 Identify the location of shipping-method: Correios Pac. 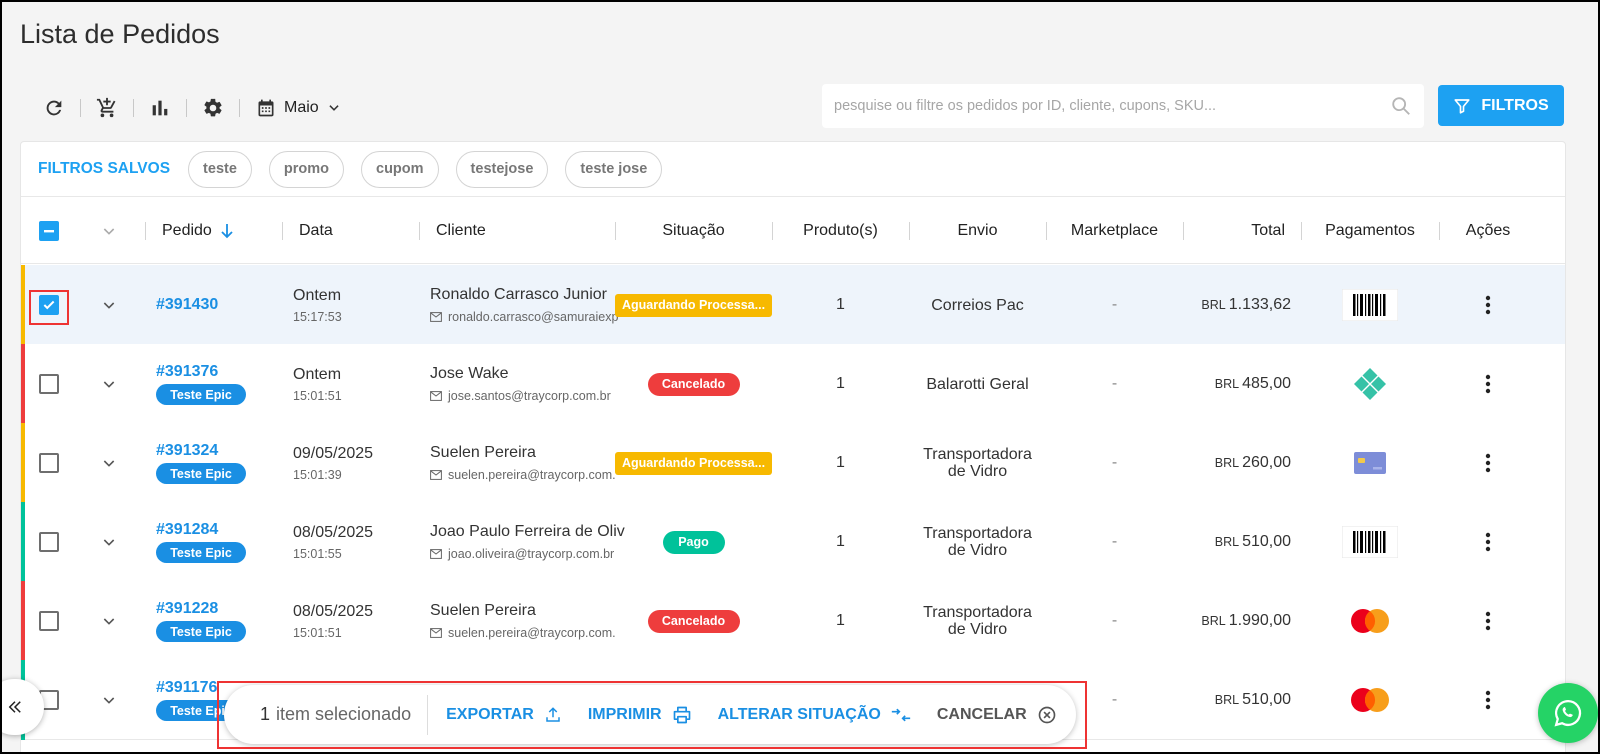
(977, 305).